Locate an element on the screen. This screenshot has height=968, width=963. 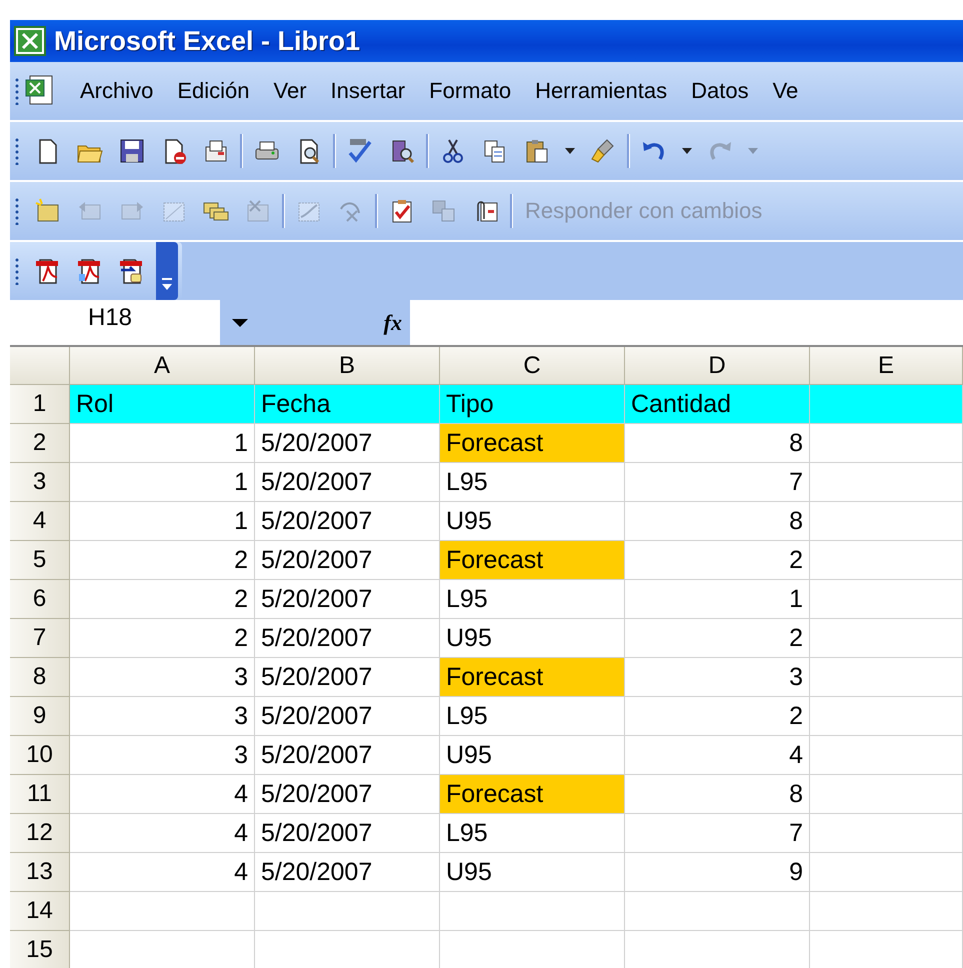
column-header: A is located at coordinates (162, 366).